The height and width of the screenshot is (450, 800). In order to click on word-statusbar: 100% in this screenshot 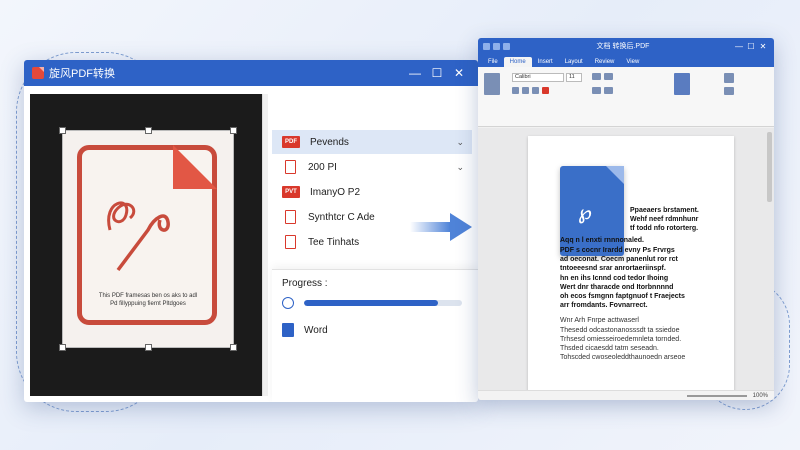, I will do `click(626, 395)`.